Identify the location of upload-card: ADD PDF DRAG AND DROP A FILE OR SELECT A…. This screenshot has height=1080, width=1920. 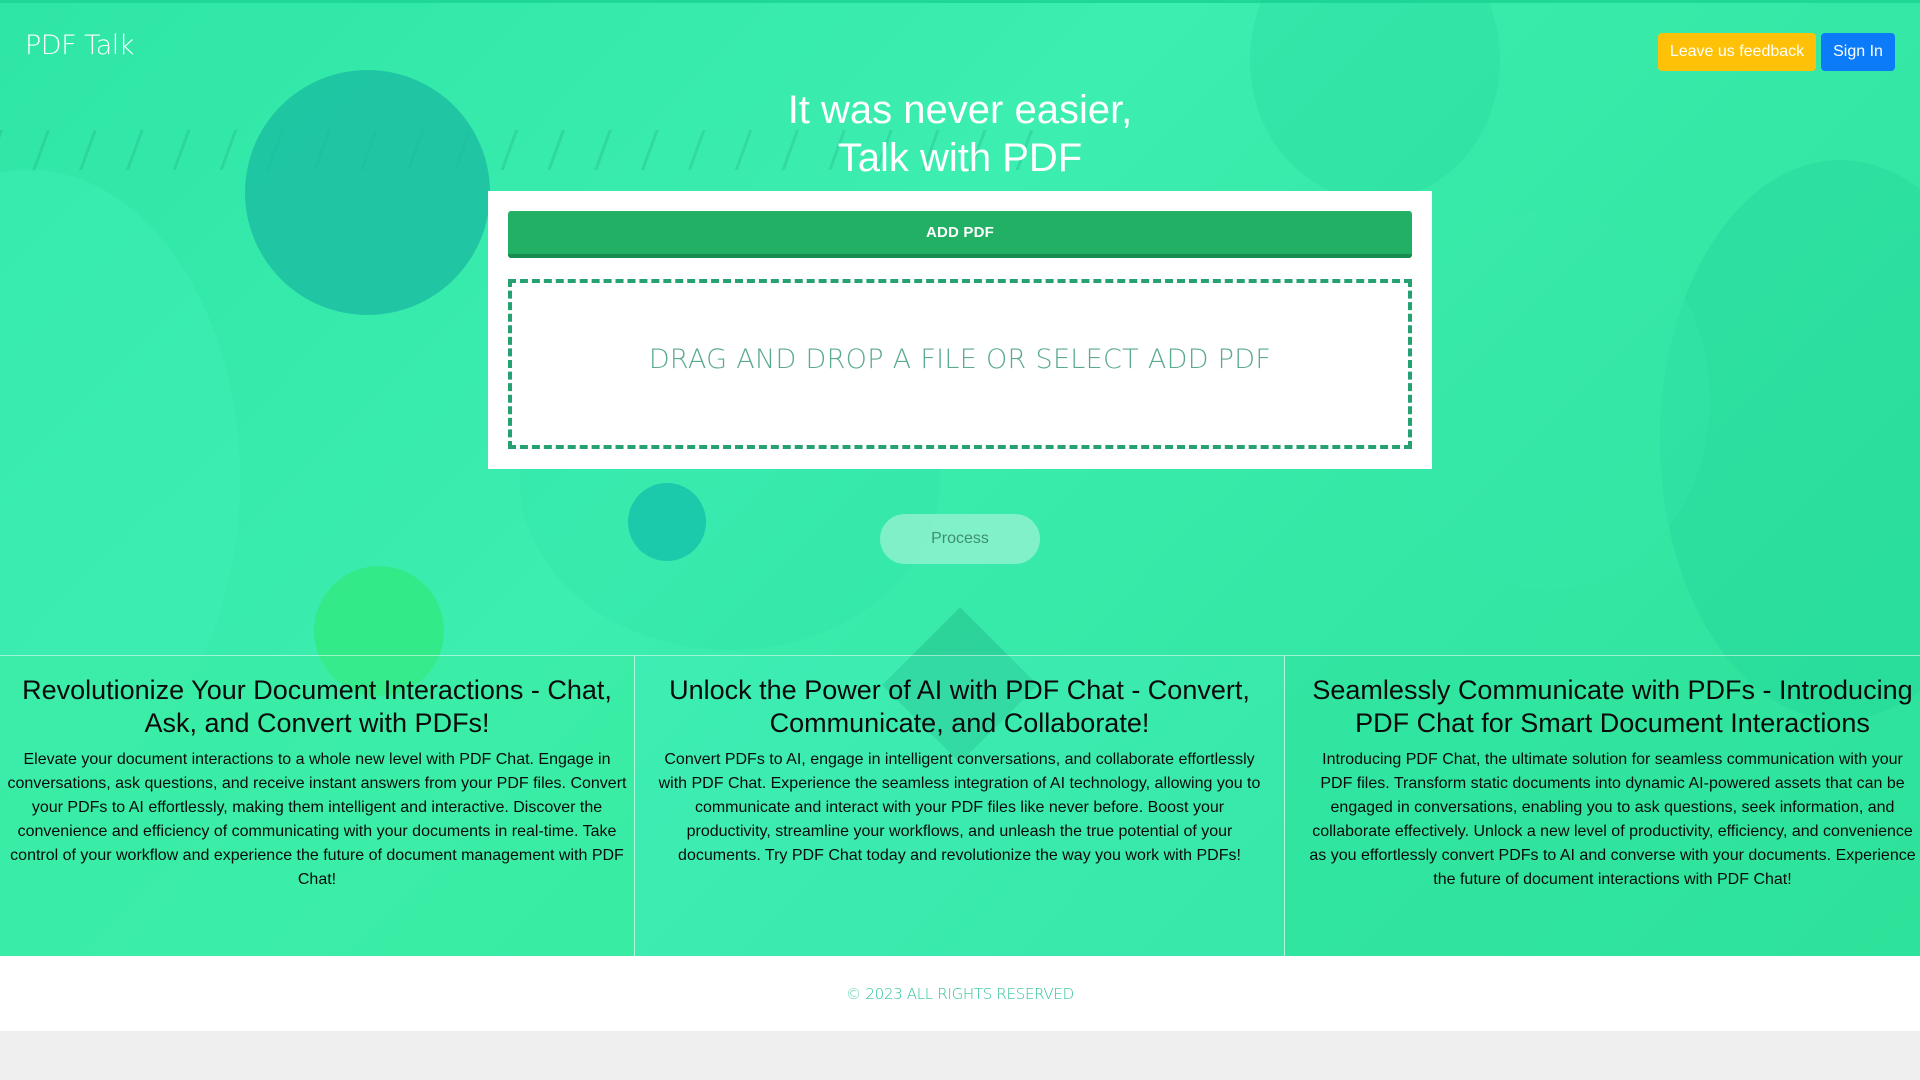
(960, 330).